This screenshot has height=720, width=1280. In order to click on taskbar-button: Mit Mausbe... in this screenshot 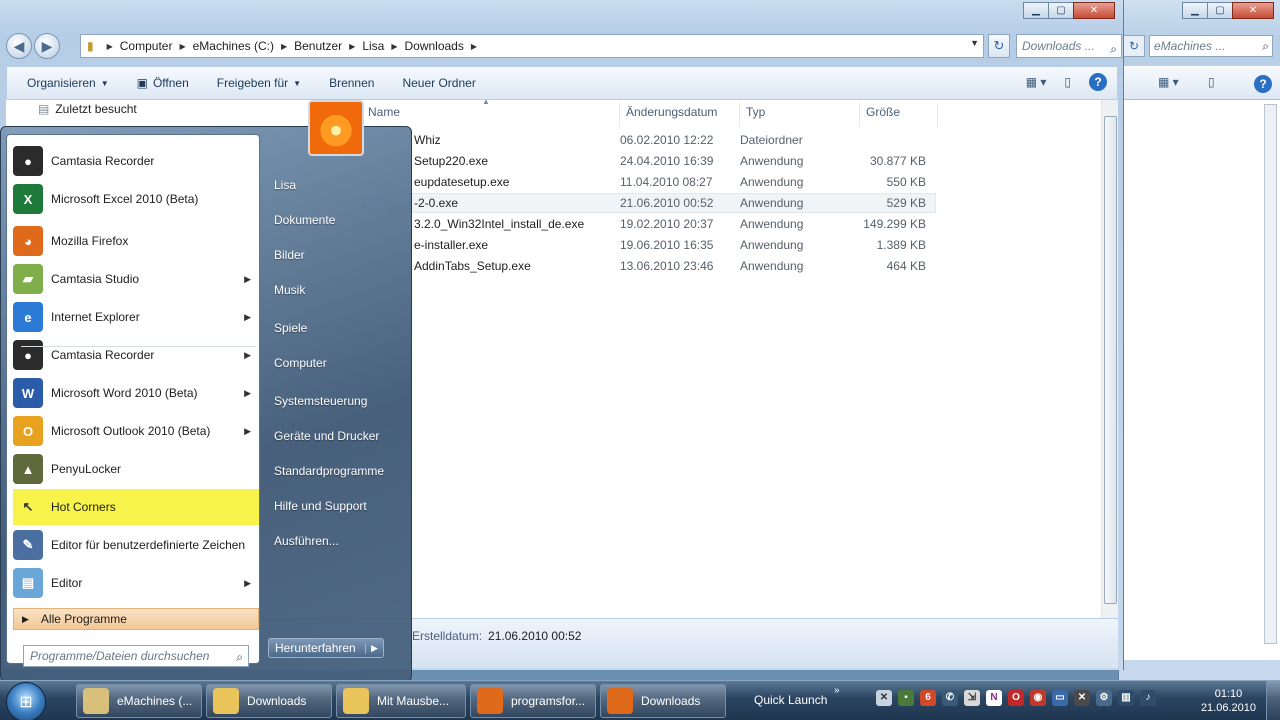, I will do `click(401, 701)`.